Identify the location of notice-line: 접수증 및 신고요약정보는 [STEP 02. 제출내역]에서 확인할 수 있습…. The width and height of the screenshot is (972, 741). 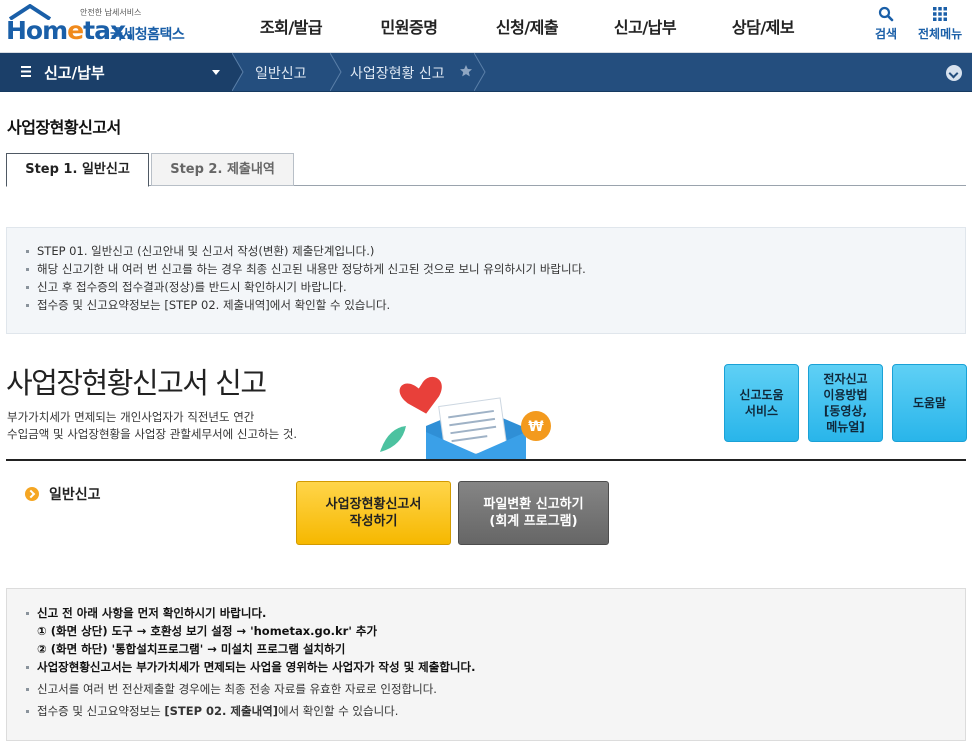
(495, 711).